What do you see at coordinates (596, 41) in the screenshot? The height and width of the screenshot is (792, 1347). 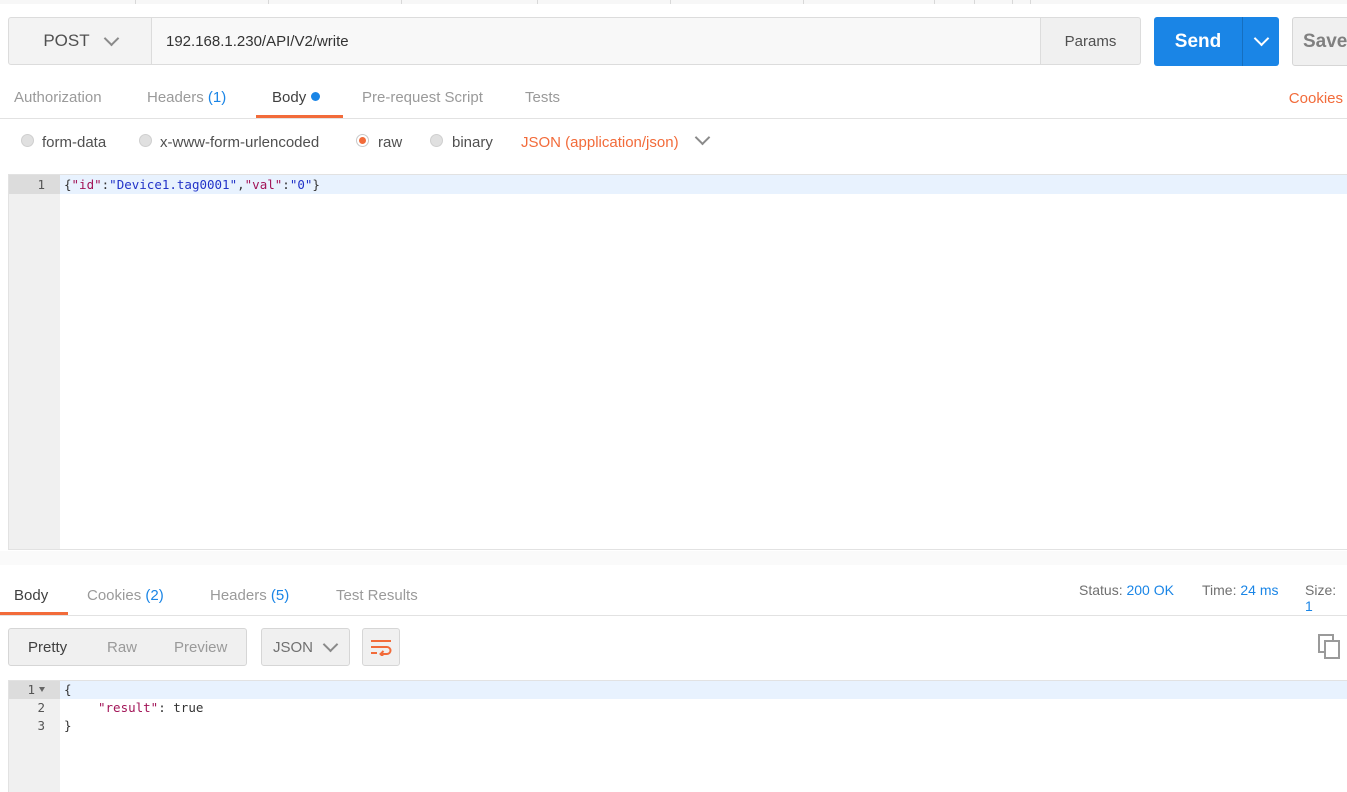 I see `url-input: 192.168.1.230/API/V2/write` at bounding box center [596, 41].